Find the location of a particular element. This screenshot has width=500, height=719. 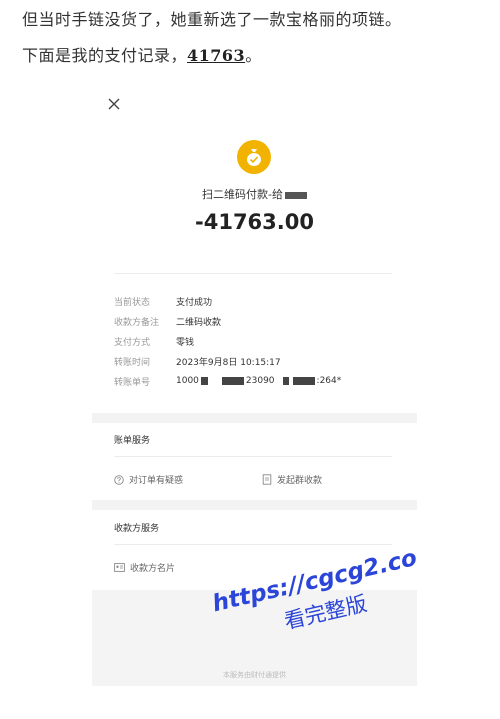

action-label: 对订单有疑惑 is located at coordinates (156, 481).